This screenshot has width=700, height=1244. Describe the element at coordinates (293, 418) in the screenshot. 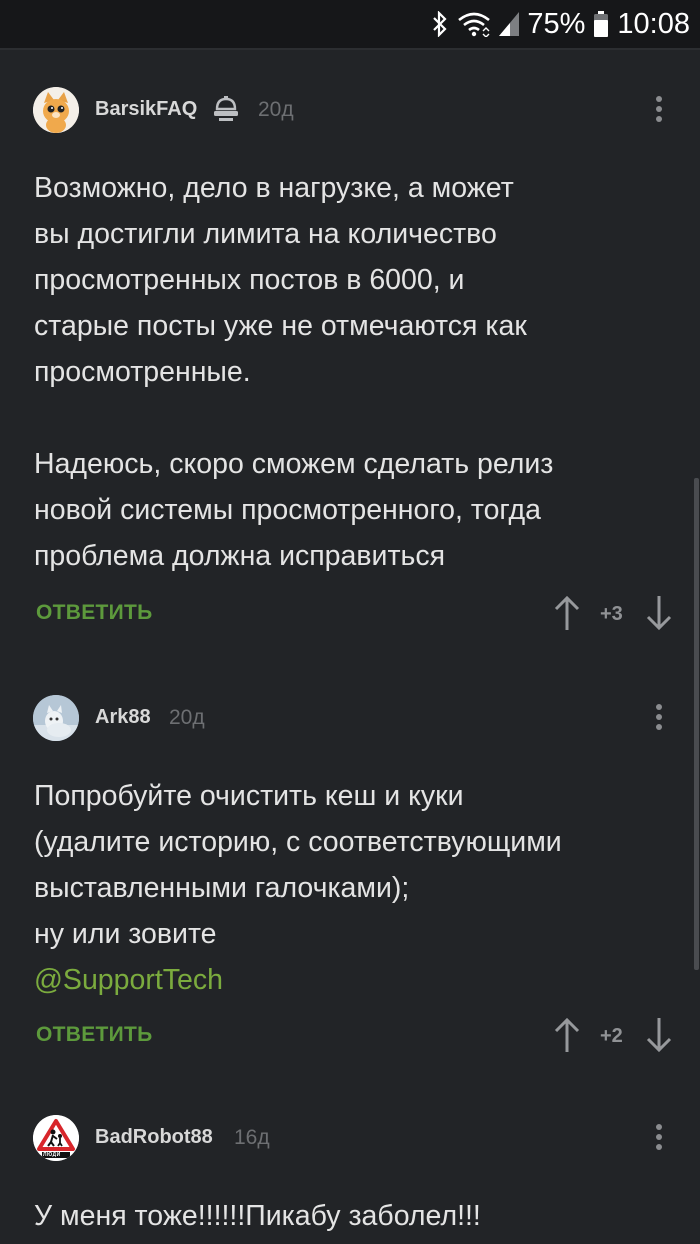

I see `comment-line` at that location.